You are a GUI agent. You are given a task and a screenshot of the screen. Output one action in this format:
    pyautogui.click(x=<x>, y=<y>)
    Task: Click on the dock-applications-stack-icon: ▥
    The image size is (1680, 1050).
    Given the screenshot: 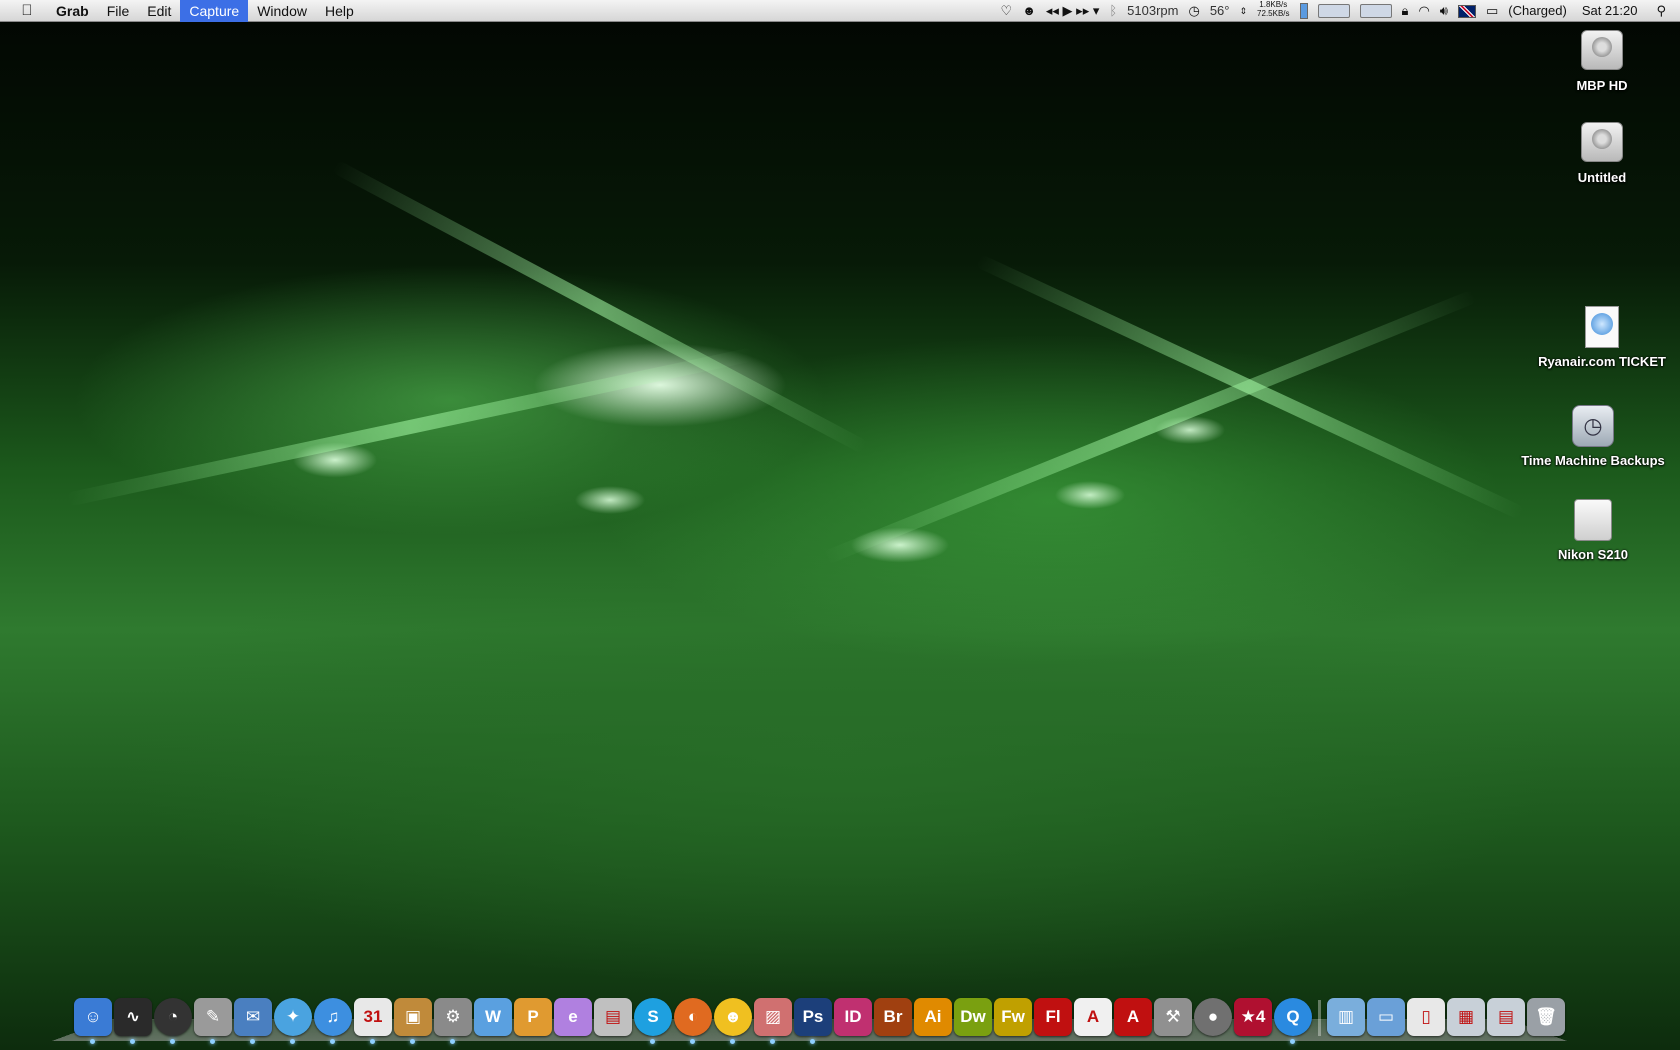 What is the action you would take?
    pyautogui.click(x=1346, y=1017)
    